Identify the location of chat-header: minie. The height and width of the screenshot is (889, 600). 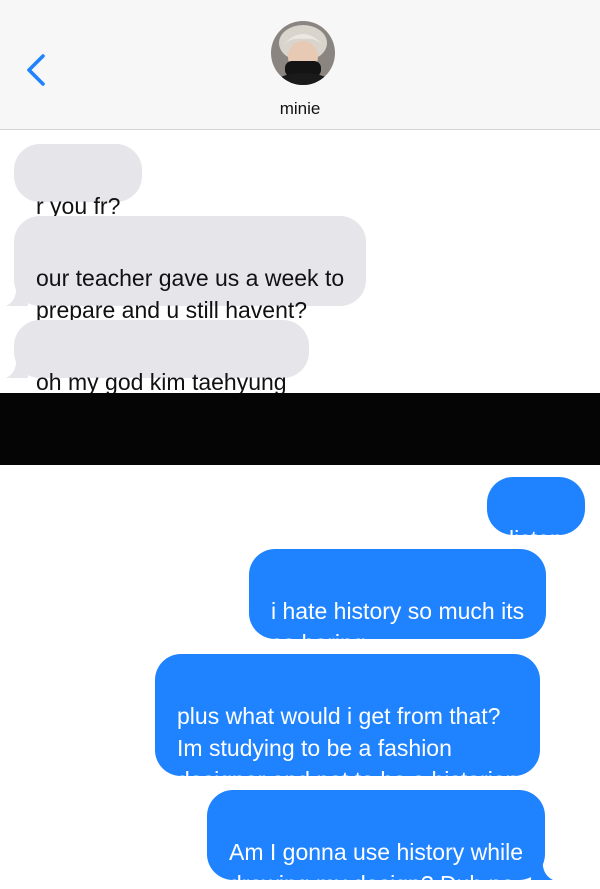
(300, 65).